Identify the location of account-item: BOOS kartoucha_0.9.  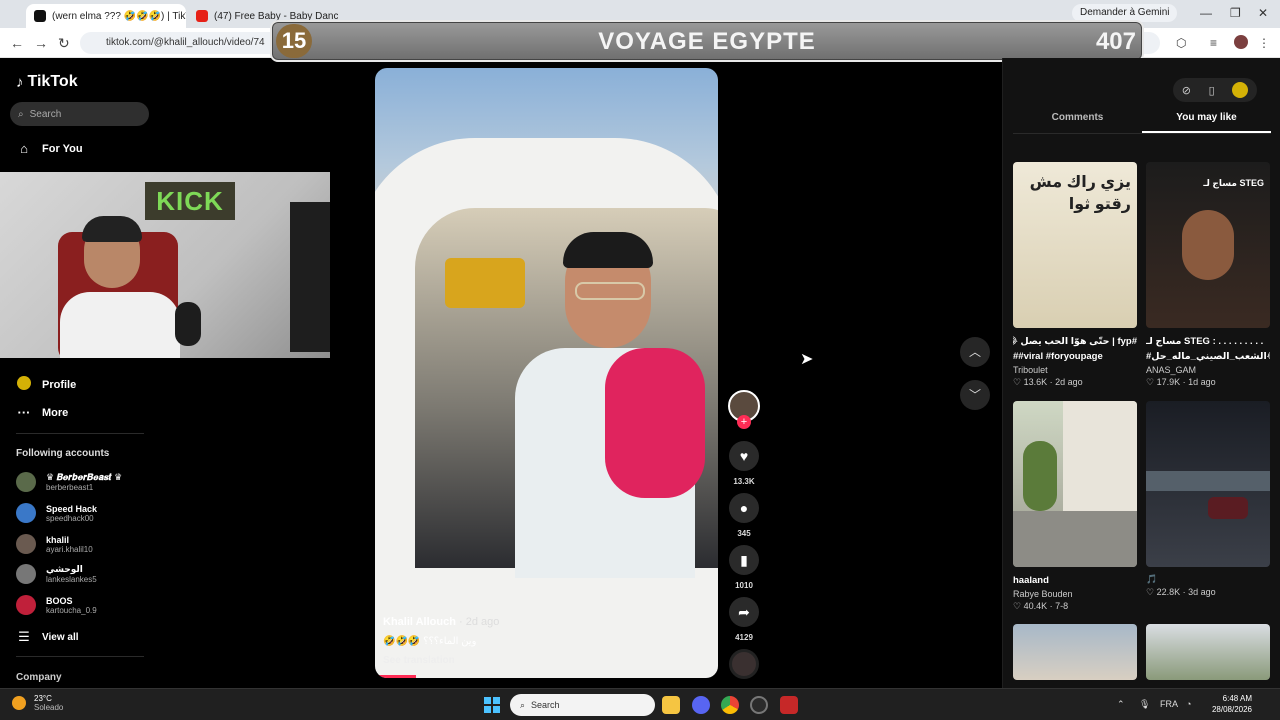
(56, 605).